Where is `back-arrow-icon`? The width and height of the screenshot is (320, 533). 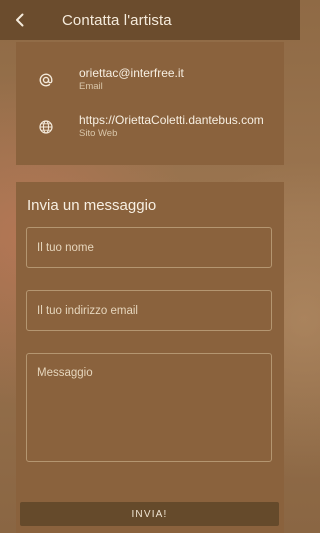
back-arrow-icon is located at coordinates (20, 20).